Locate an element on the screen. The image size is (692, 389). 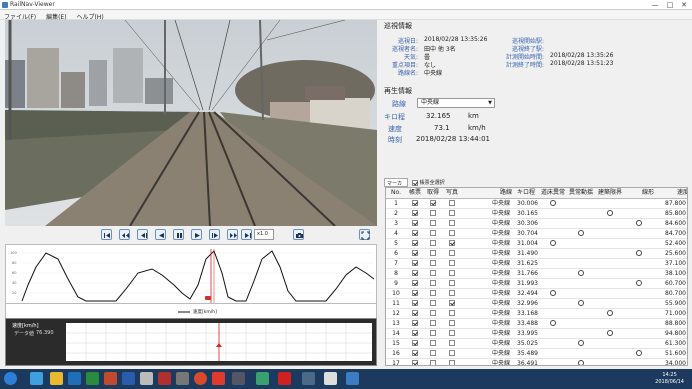
system-clock: 14:25 2018/06/14 is located at coordinates (669, 379).